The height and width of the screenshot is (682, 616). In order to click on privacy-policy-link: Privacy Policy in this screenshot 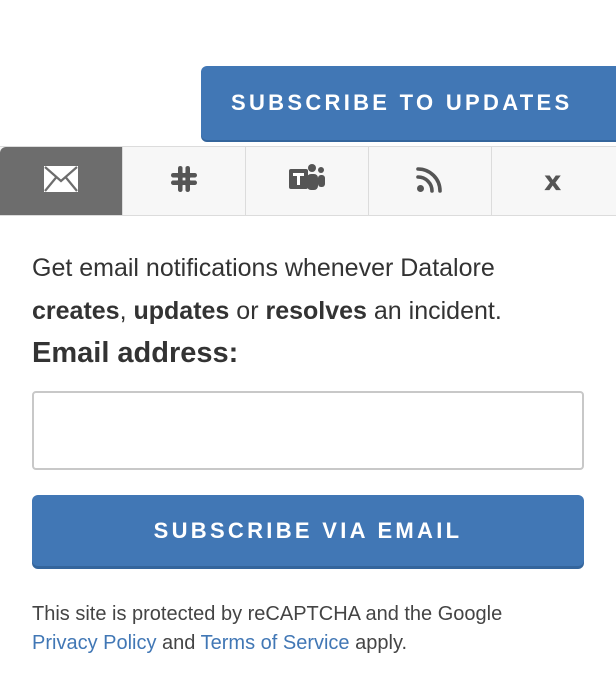, I will do `click(94, 643)`.